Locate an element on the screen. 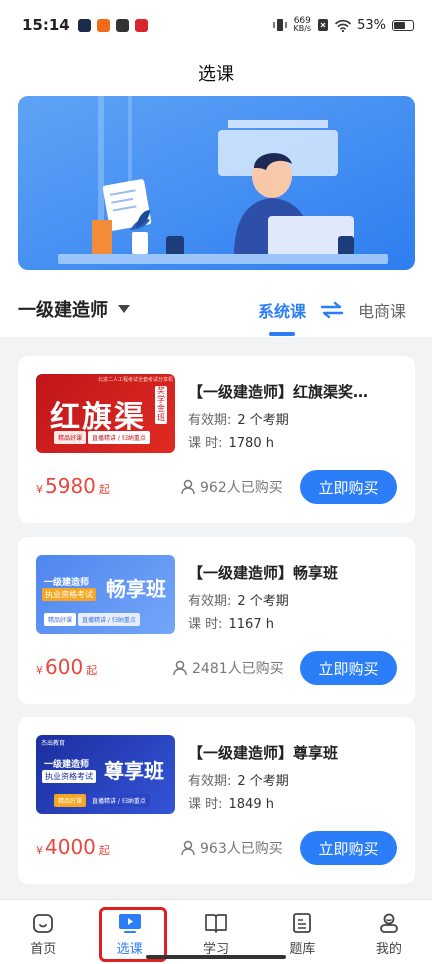 The height and width of the screenshot is (964, 432). course-thumbnail: 一级建造师 执业资格考试 畅享班 精品好课 直播精讲 / 归纳重点 is located at coordinates (105, 594).